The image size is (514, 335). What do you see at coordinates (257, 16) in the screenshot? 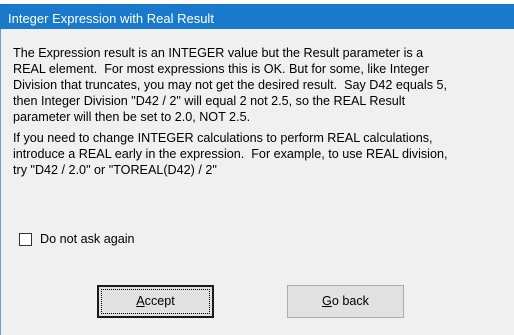
I see `title-bar: Integer Expression with Real Result` at bounding box center [257, 16].